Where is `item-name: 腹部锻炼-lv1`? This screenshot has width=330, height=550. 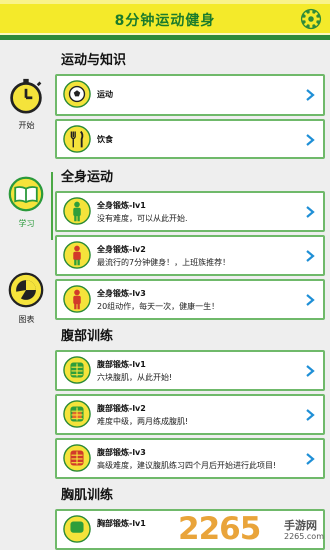 item-name: 腹部锻炼-lv1 is located at coordinates (121, 364).